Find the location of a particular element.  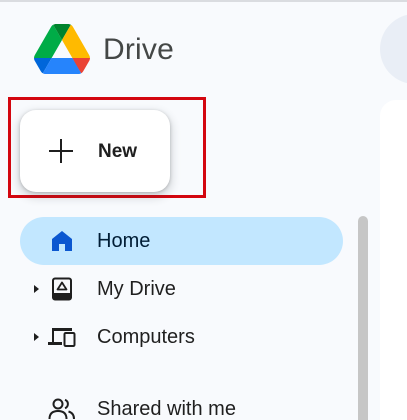

sidebar-item-home: Home is located at coordinates (181, 241).